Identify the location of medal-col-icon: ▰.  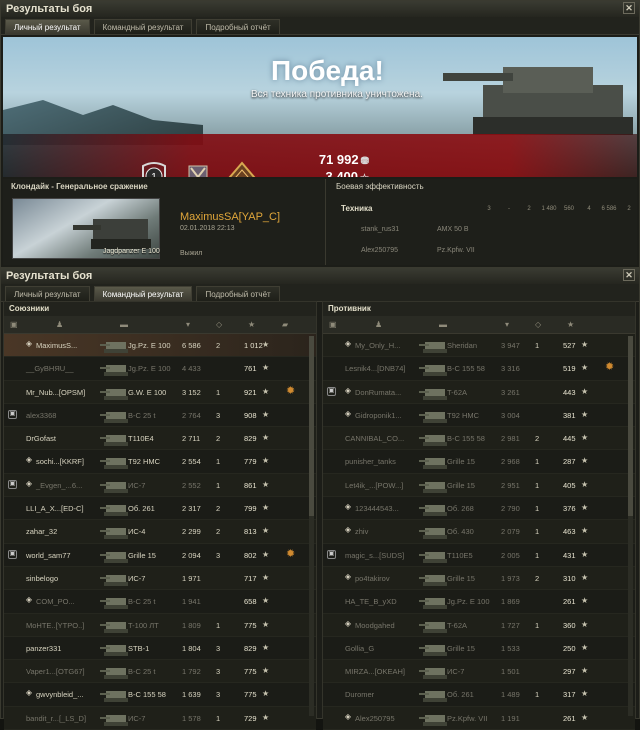
(285, 324).